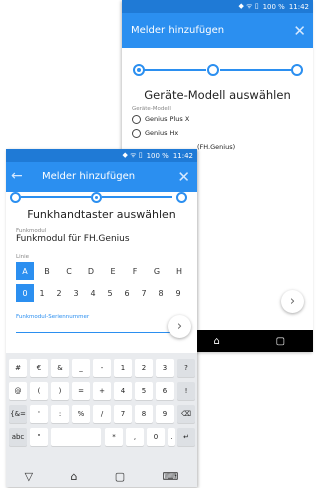 The width and height of the screenshot is (320, 488). What do you see at coordinates (123, 414) in the screenshot?
I see `kb-key: 7` at bounding box center [123, 414].